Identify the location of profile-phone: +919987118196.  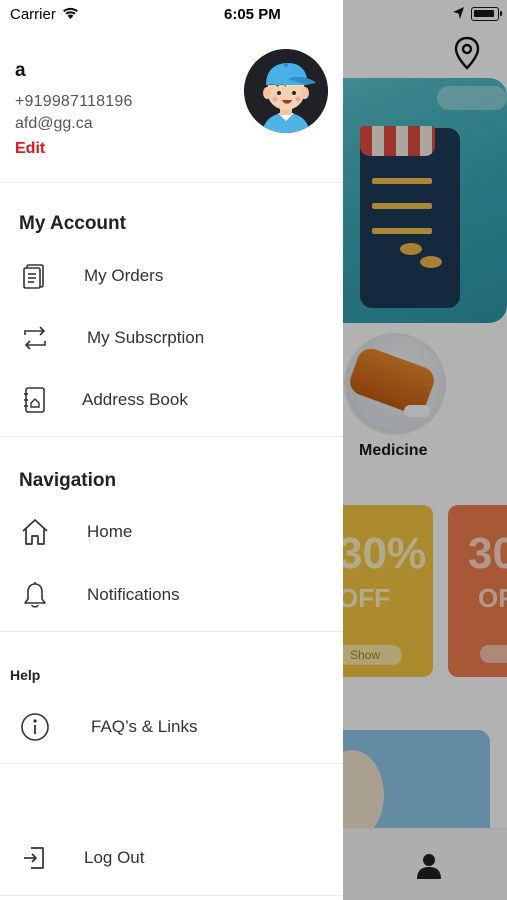
(74, 101).